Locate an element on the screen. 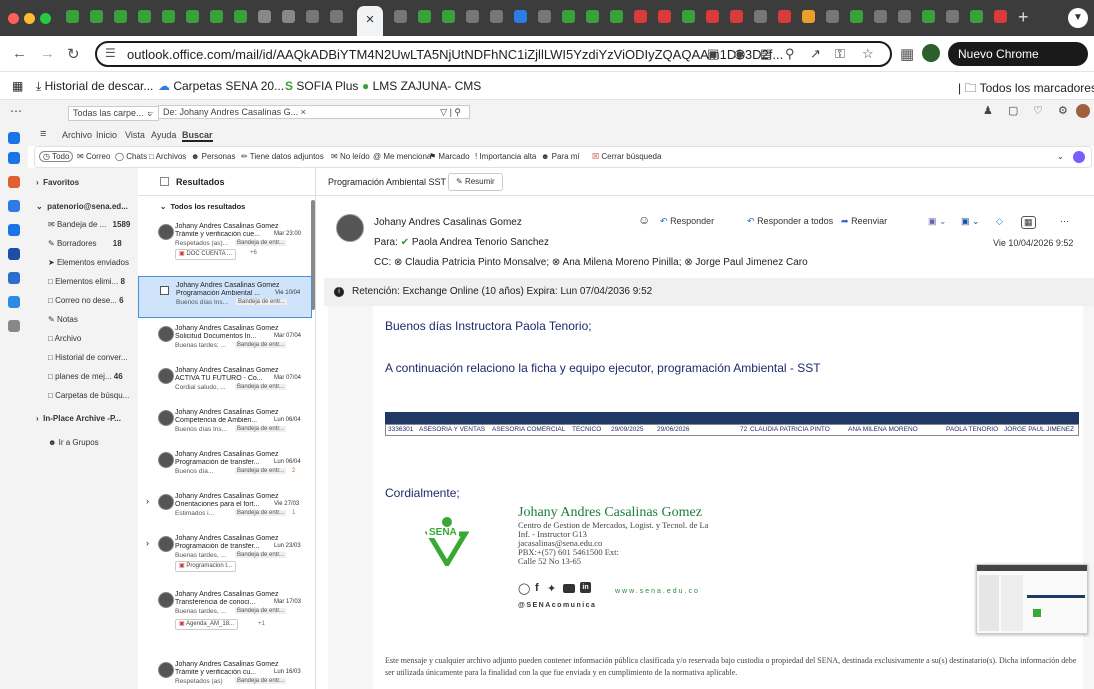 This screenshot has width=1094, height=689. folder-item-notas: ✎ Notas is located at coordinates (63, 319).